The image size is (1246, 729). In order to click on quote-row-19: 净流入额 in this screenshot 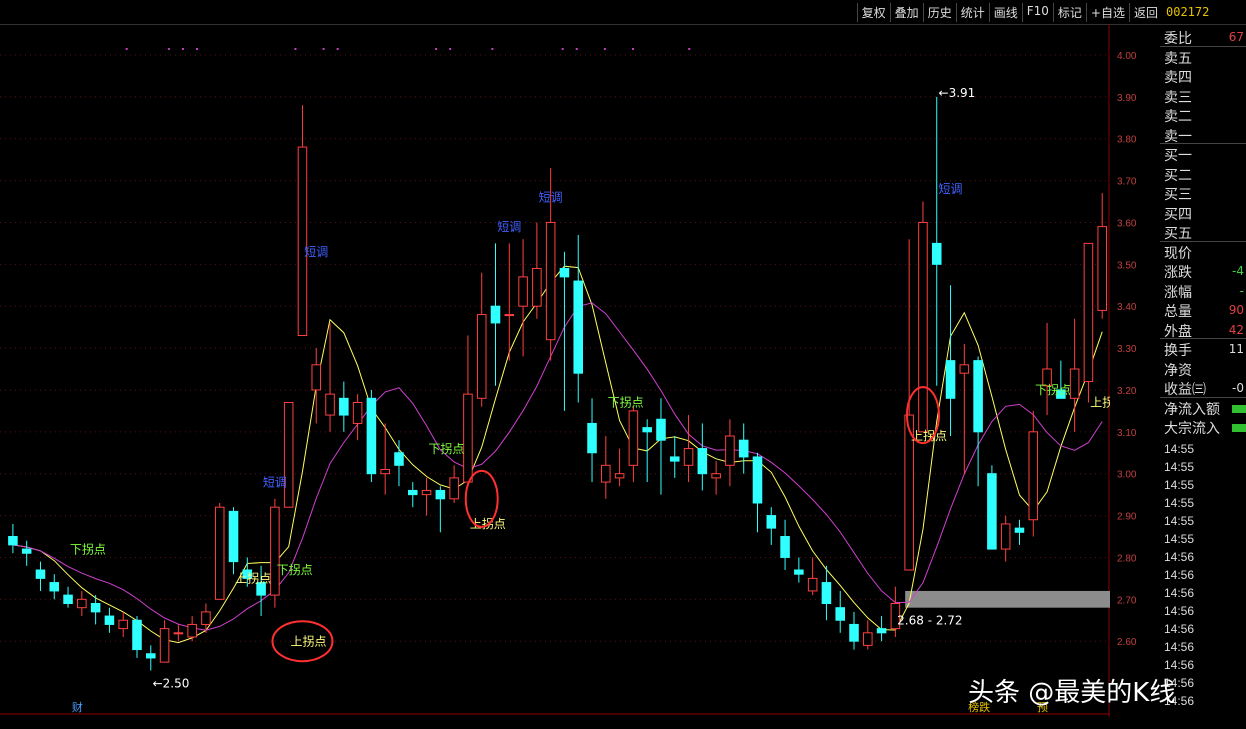, I will do `click(1192, 409)`.